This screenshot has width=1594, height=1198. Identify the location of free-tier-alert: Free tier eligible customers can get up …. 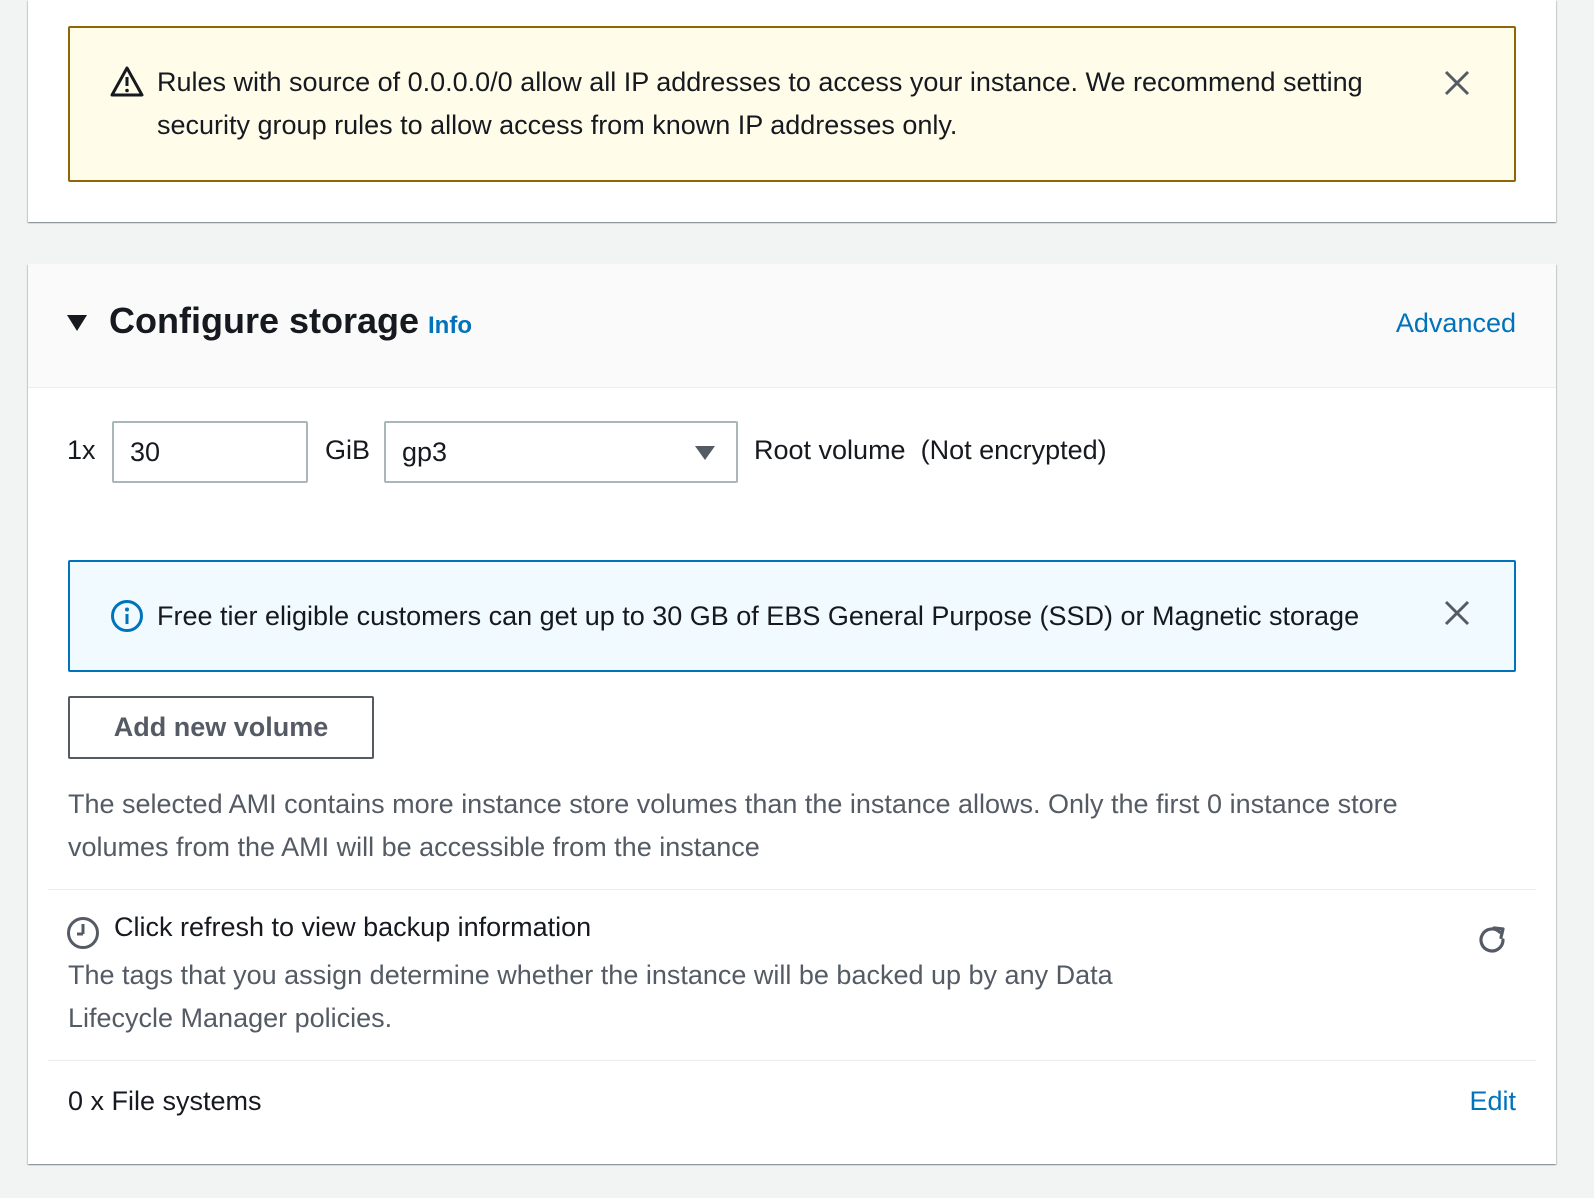
(792, 616).